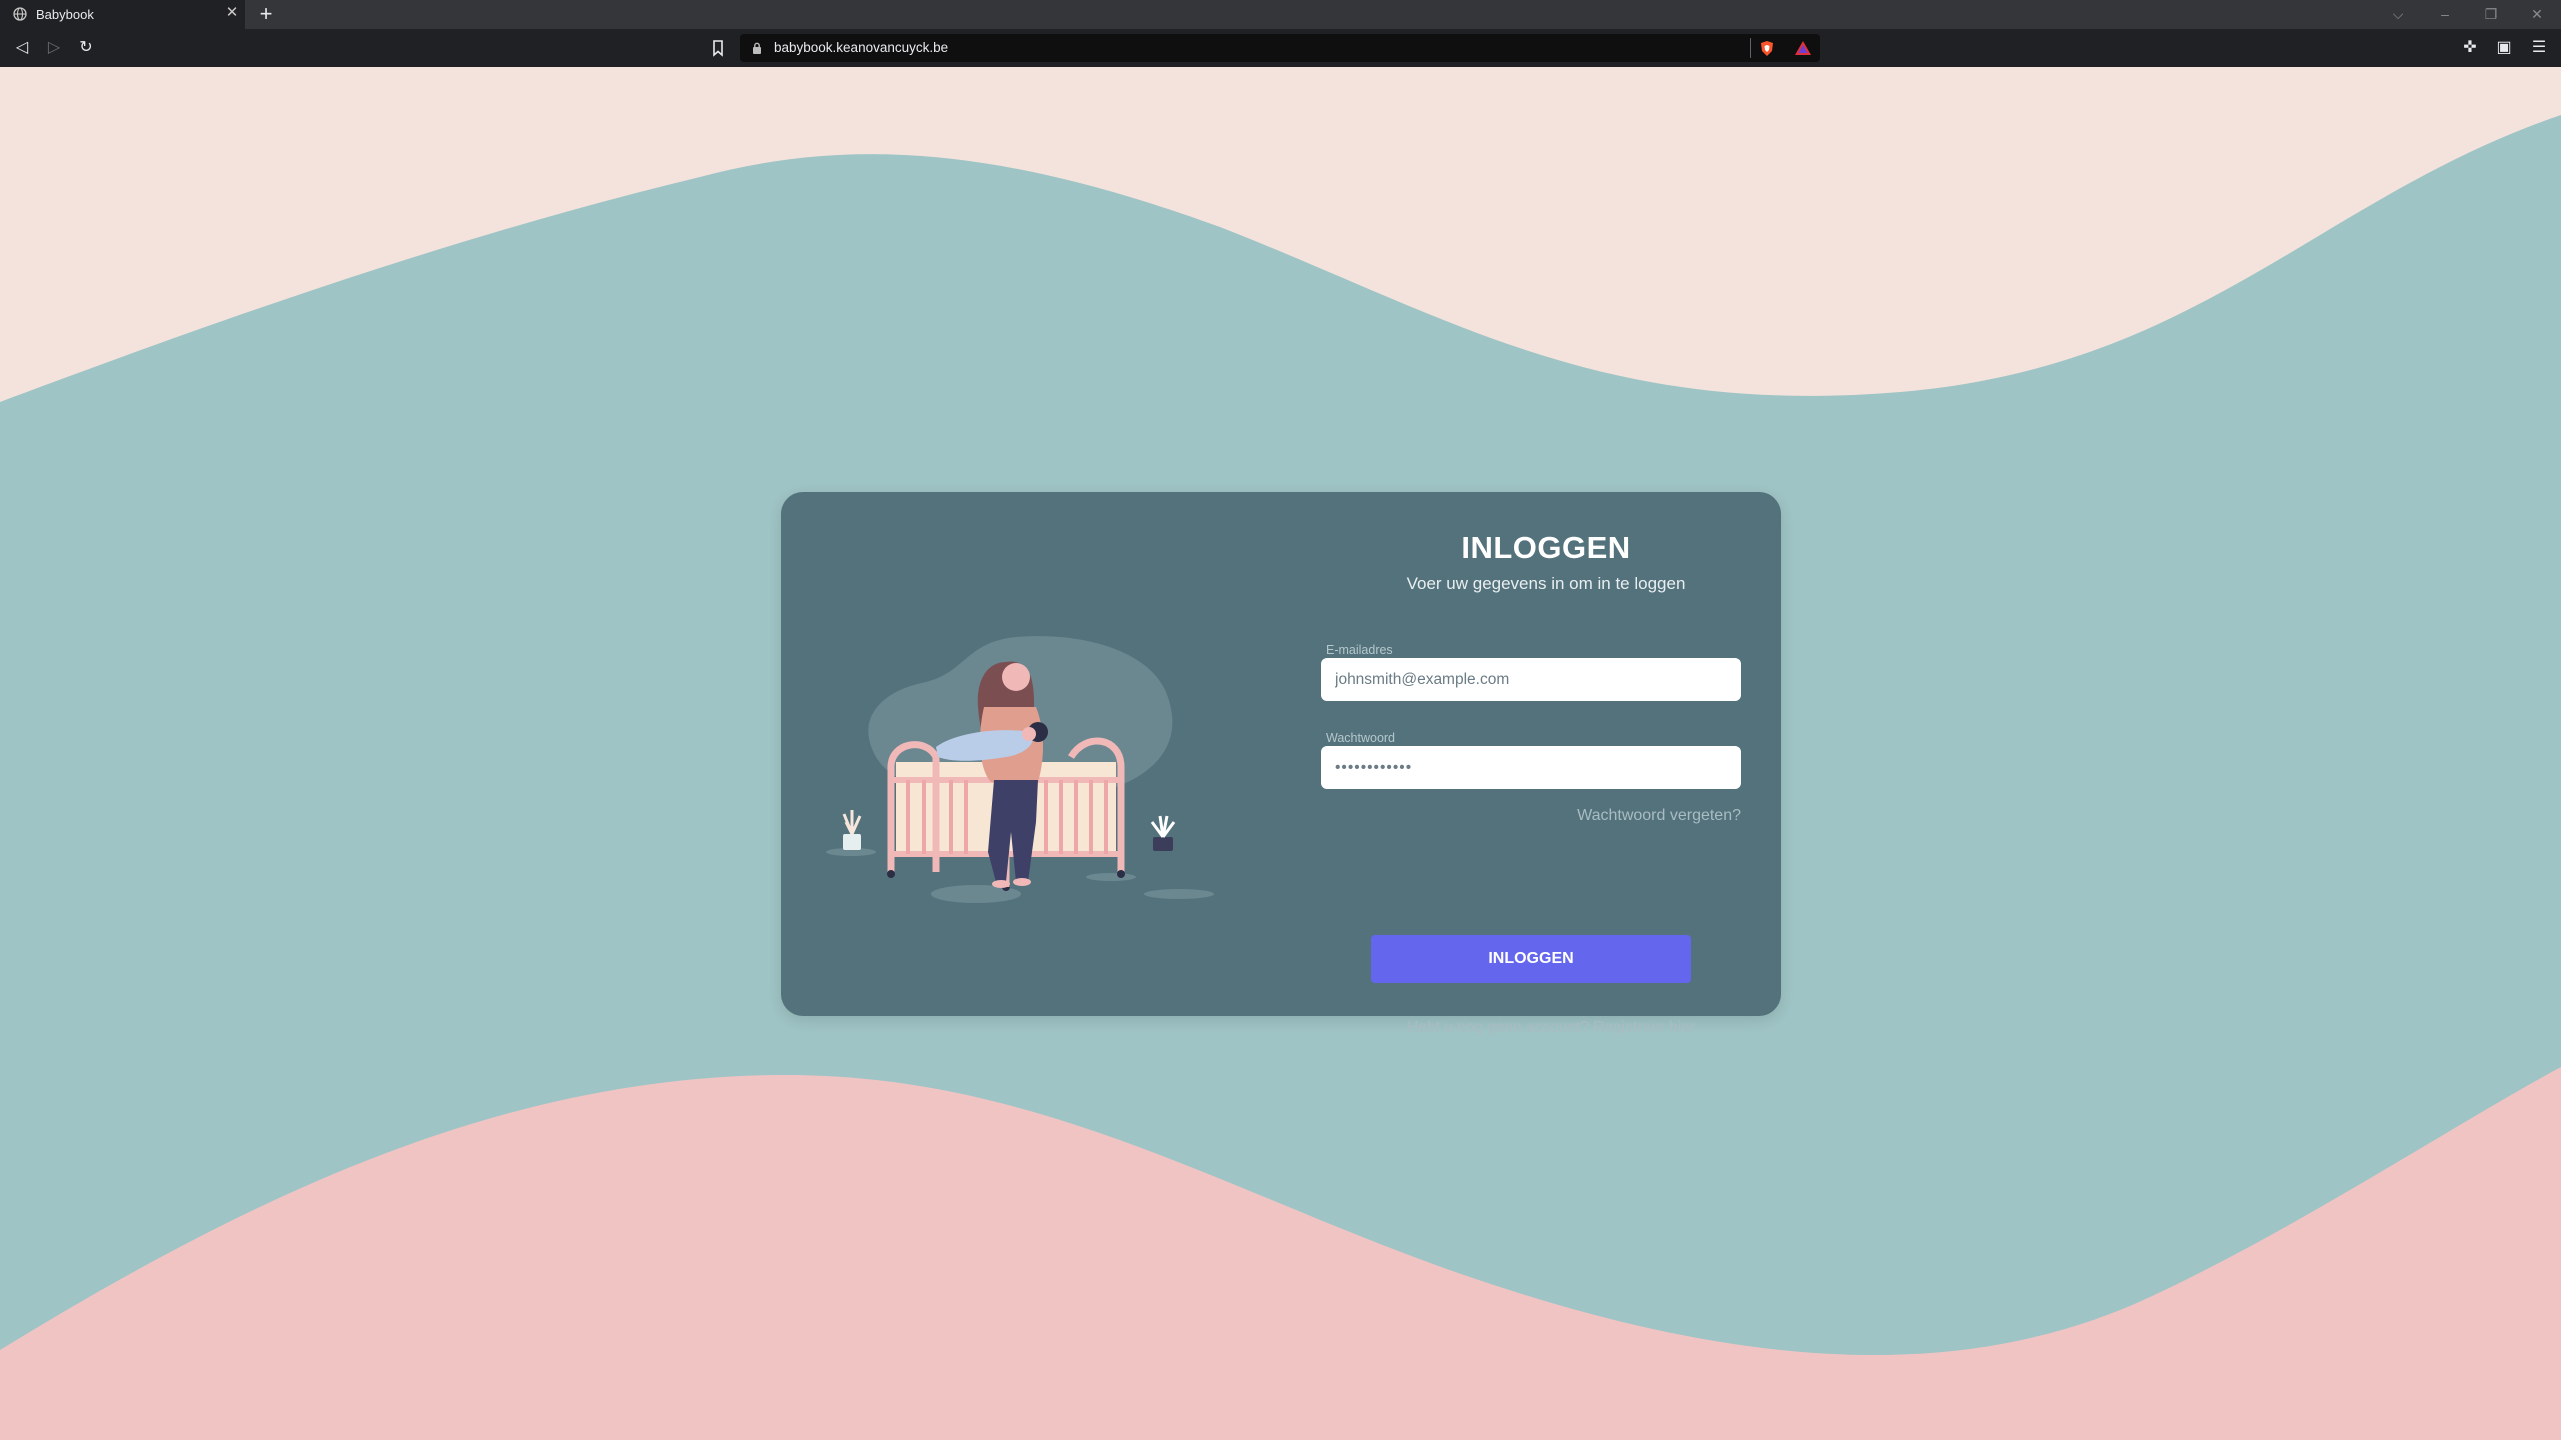  Describe the element at coordinates (718, 48) in the screenshot. I see `bookmark-icon` at that location.